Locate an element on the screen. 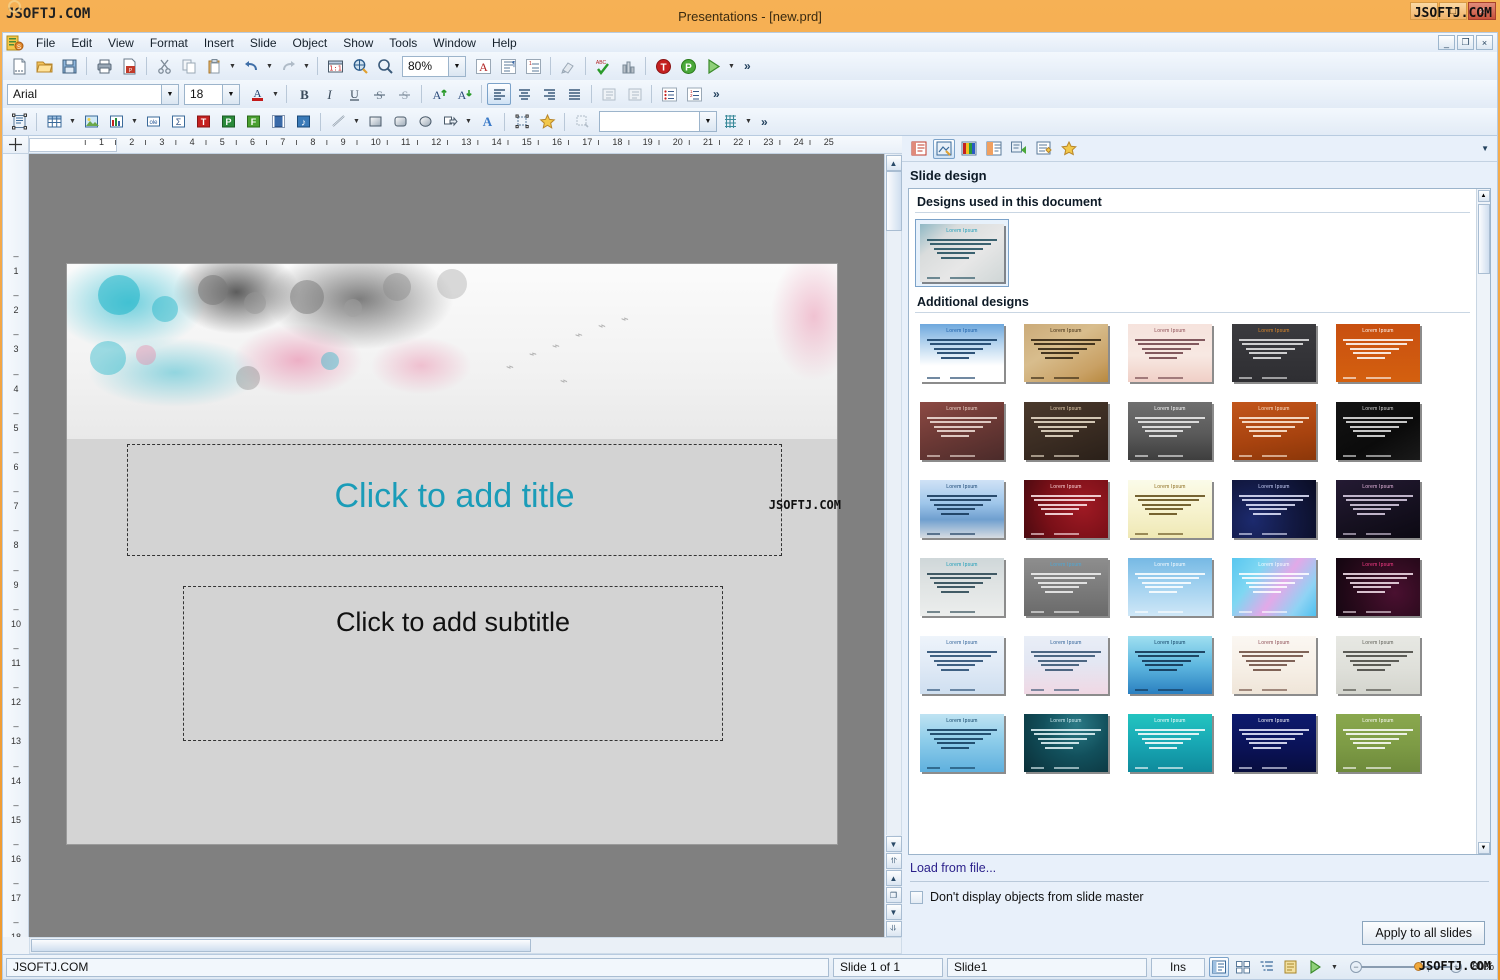 This screenshot has height=980, width=1500. design-thumbnail-blush-petal: Lorem Ipsum is located at coordinates (1170, 353).